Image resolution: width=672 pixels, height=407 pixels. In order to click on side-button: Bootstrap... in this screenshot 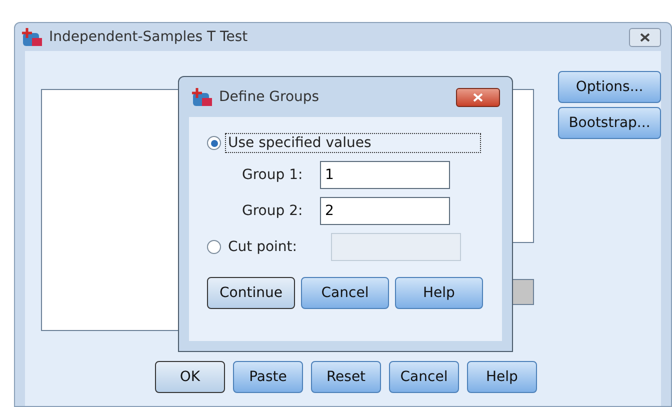, I will do `click(609, 123)`.